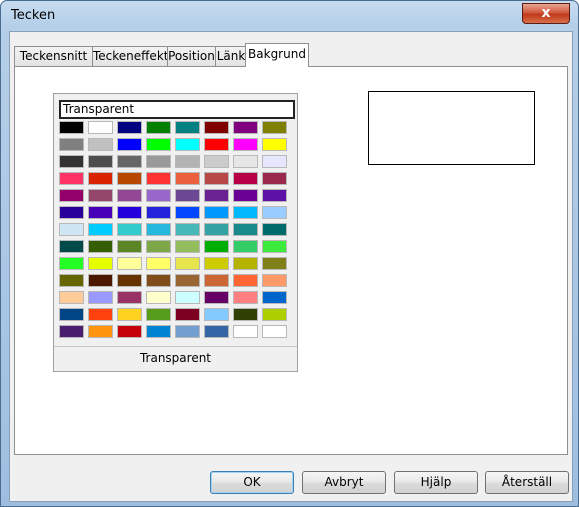  What do you see at coordinates (289, 16) in the screenshot?
I see `title-bar: Tecken x` at bounding box center [289, 16].